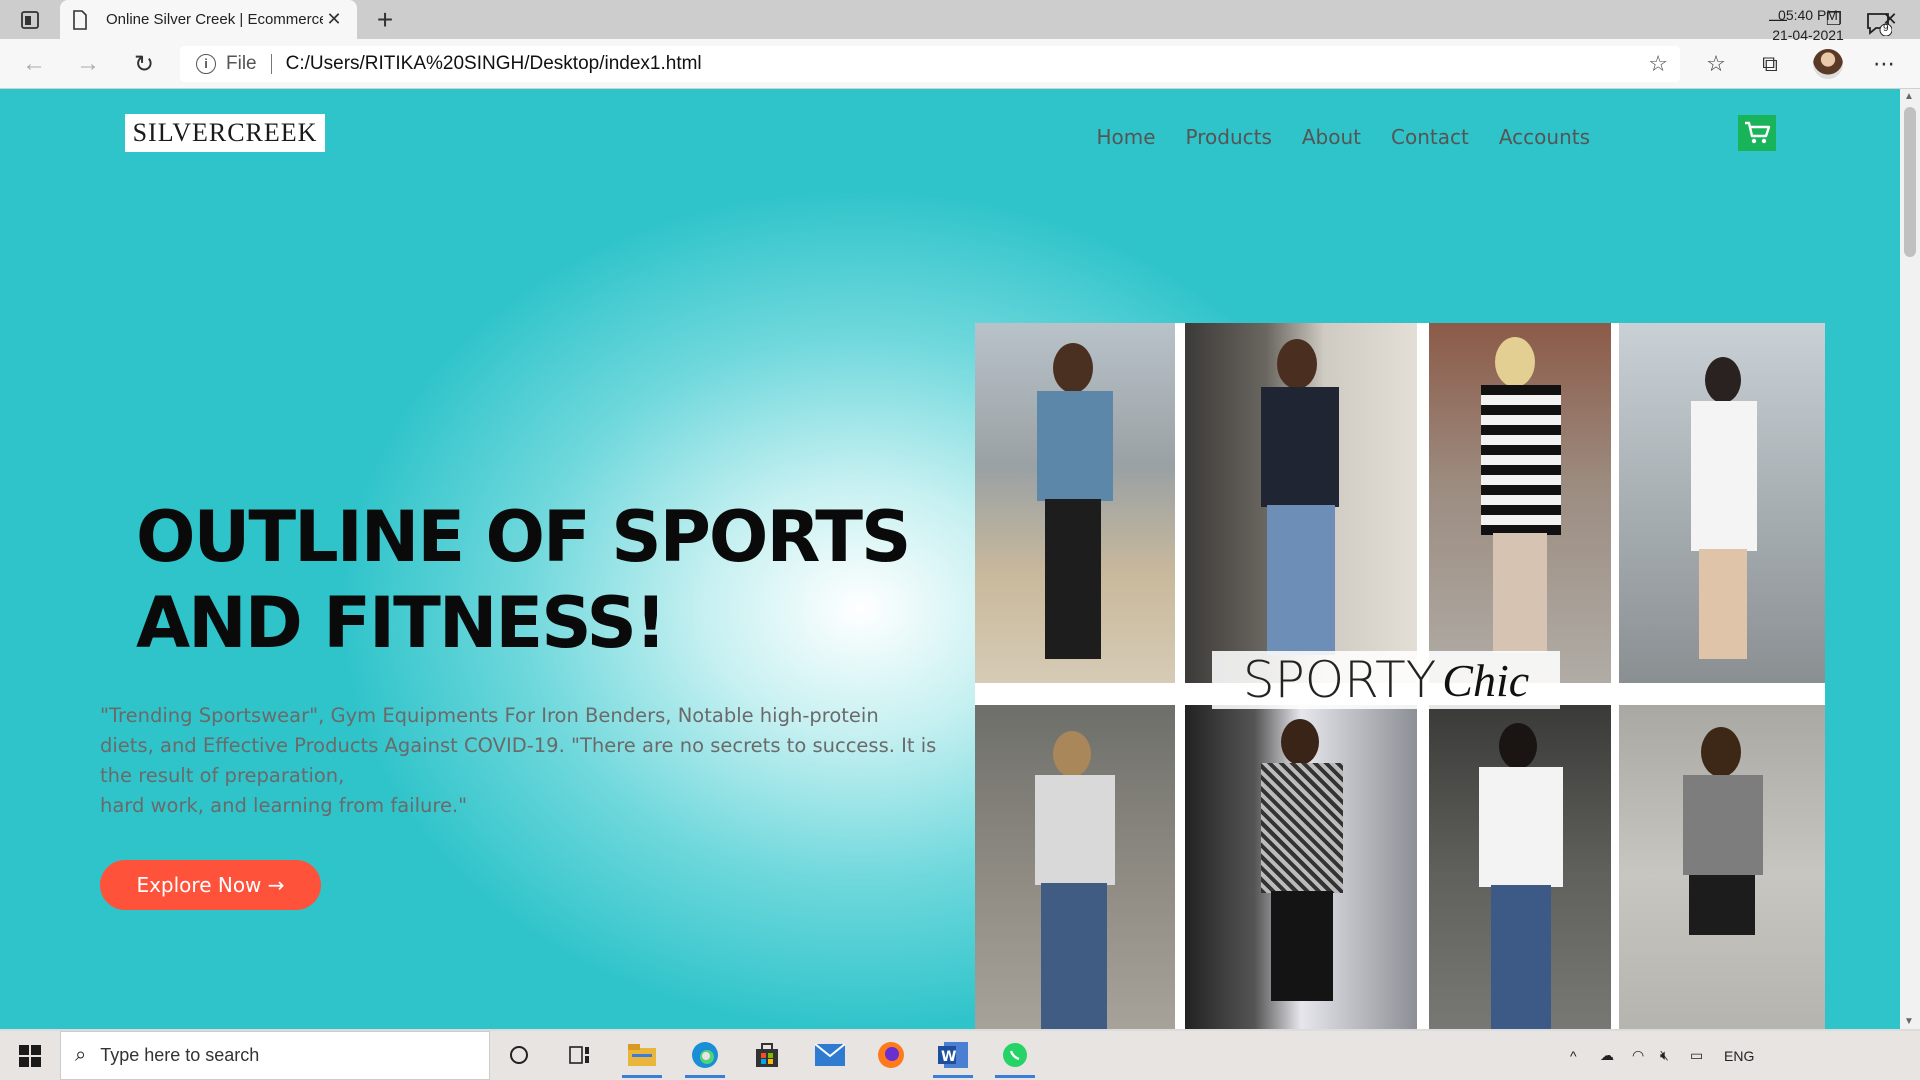 This screenshot has width=1920, height=1080. Describe the element at coordinates (334, 19) in the screenshot. I see `close-tab-icon: ✕` at that location.